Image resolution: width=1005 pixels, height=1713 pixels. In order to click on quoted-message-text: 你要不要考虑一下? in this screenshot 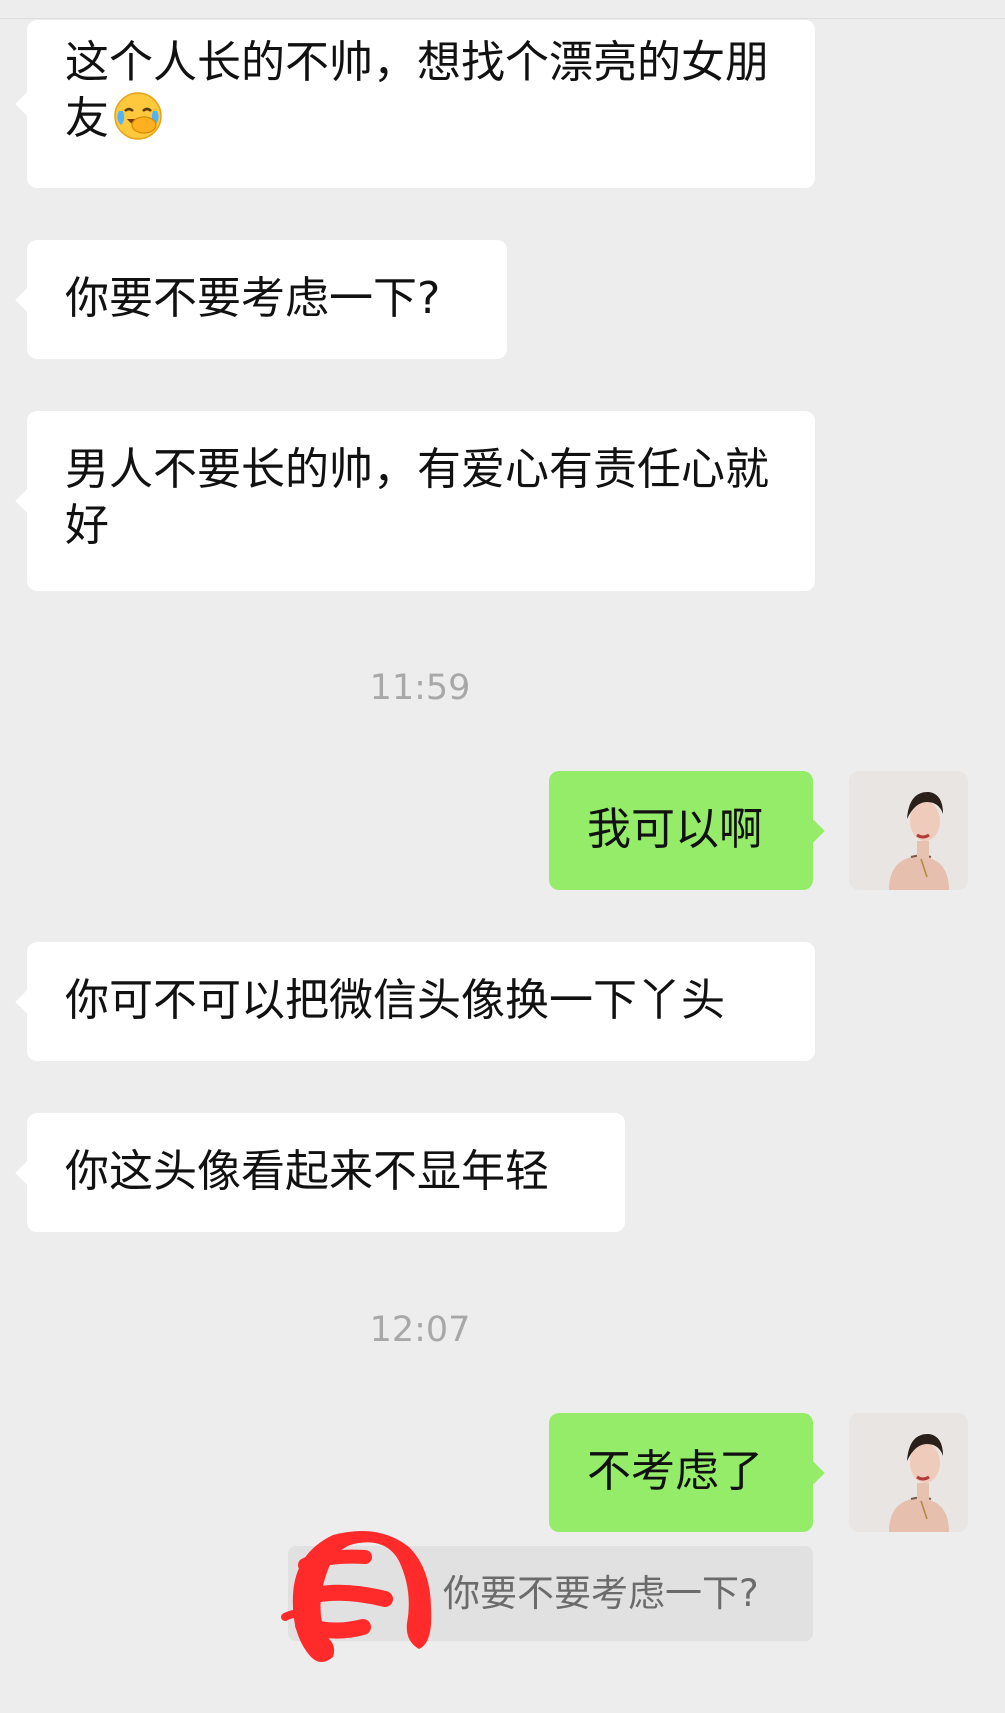, I will do `click(601, 1593)`.